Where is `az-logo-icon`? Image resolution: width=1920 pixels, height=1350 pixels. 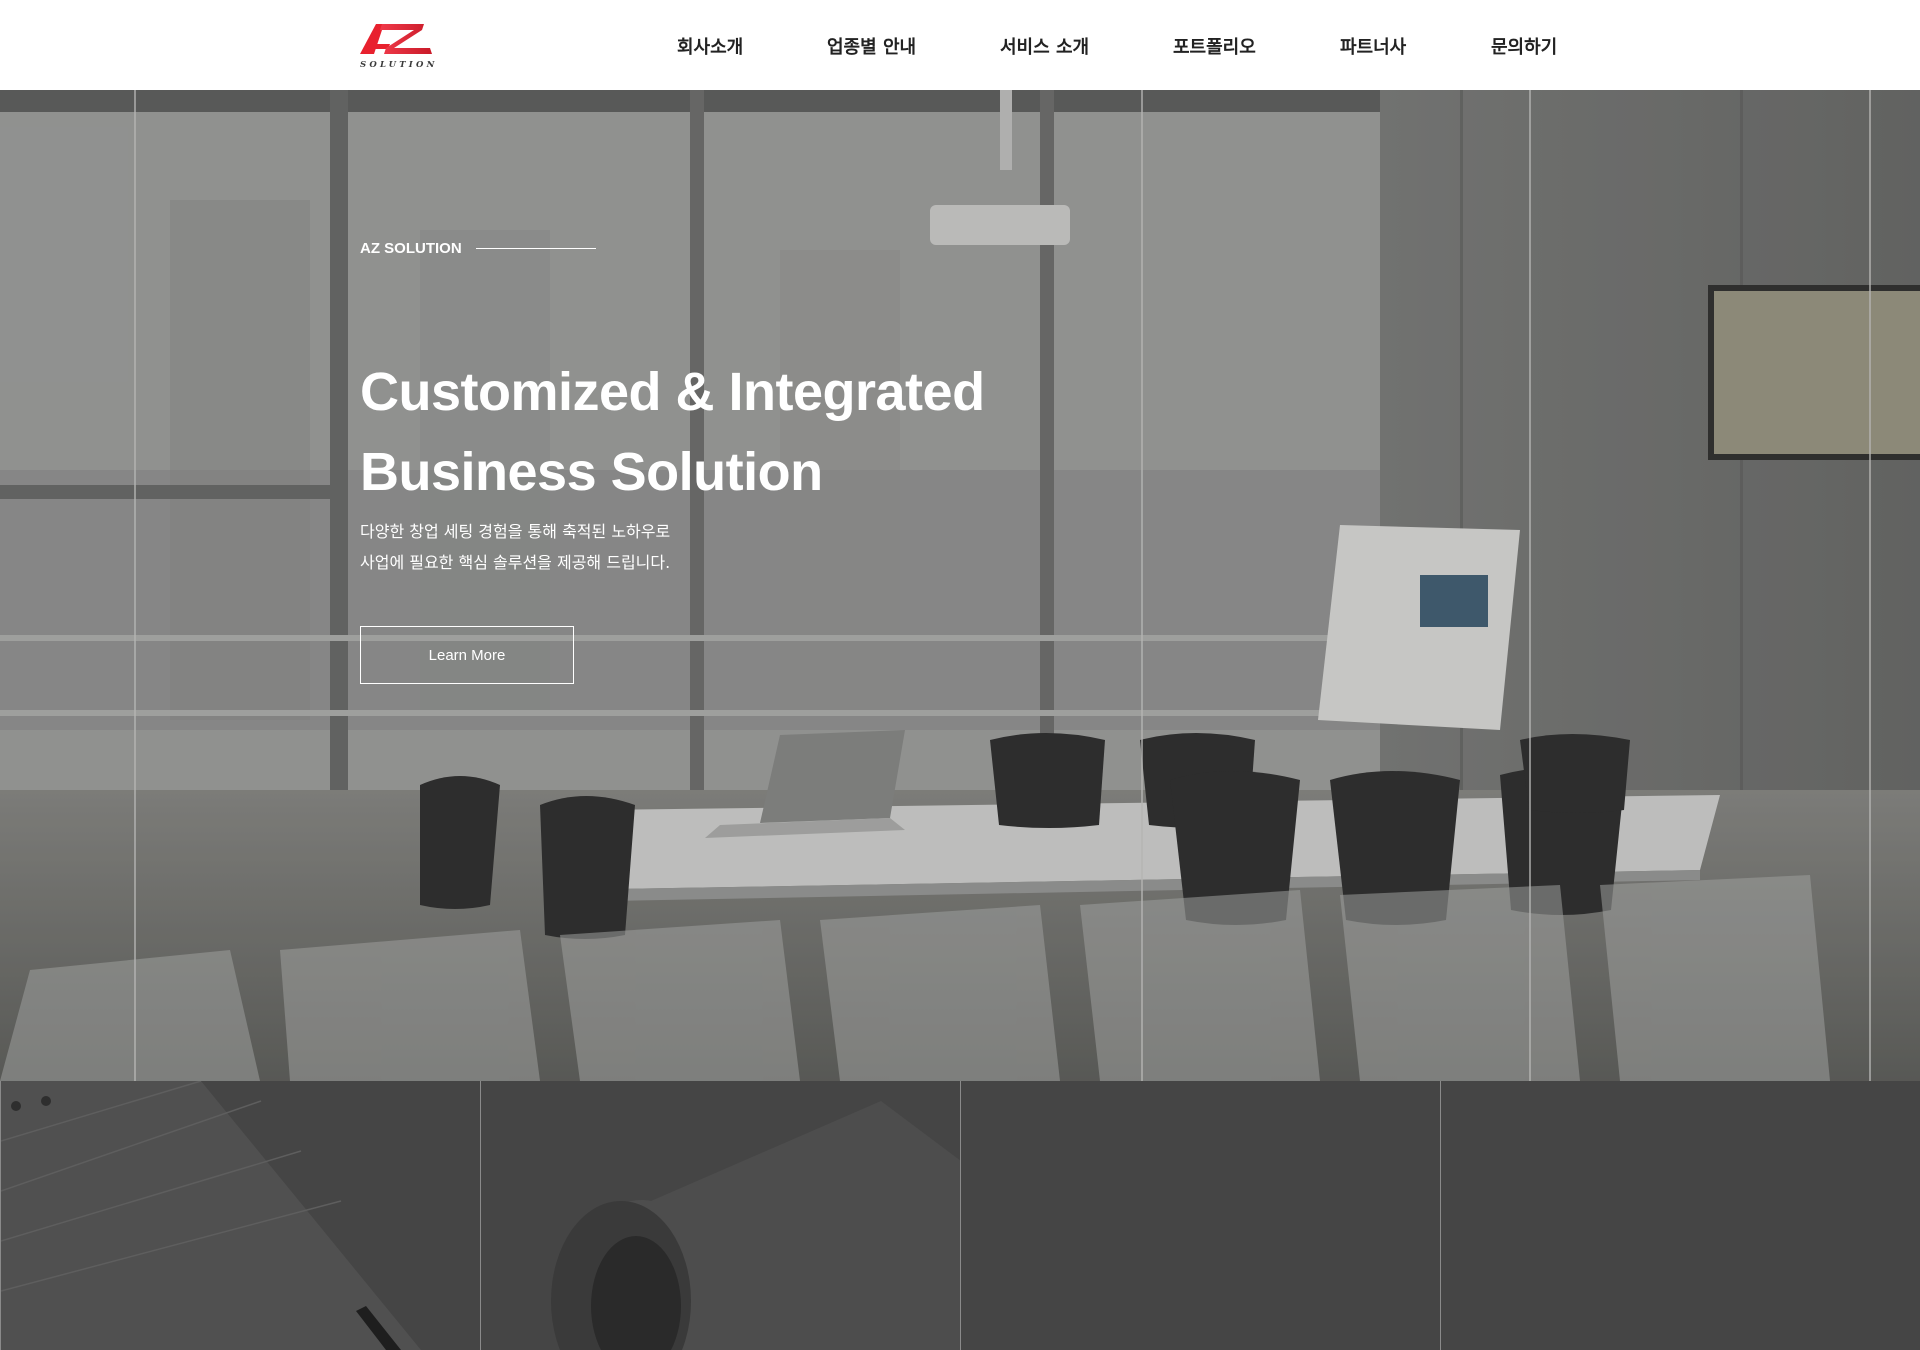 az-logo-icon is located at coordinates (396, 39).